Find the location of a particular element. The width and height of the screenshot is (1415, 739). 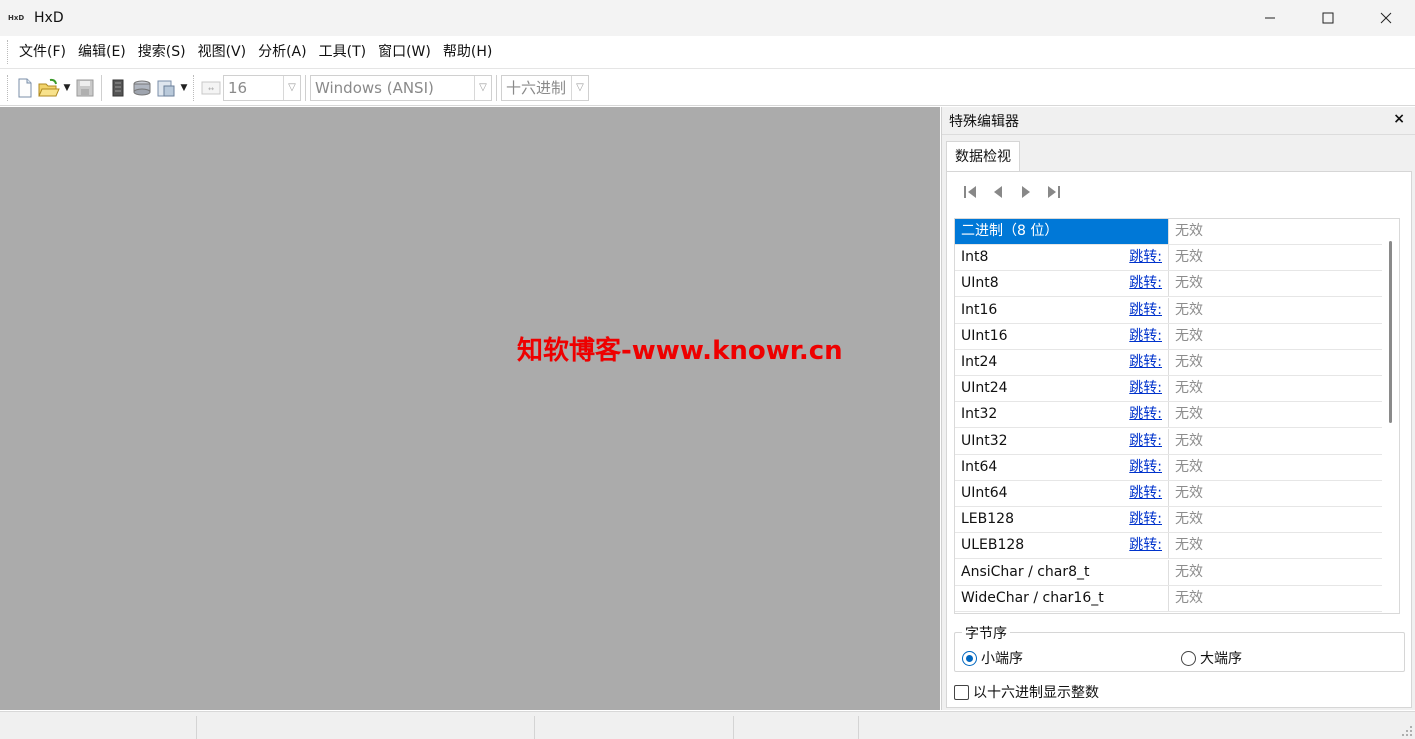

inspector-row: UInt32 跳转: 无效 is located at coordinates (1169, 441).